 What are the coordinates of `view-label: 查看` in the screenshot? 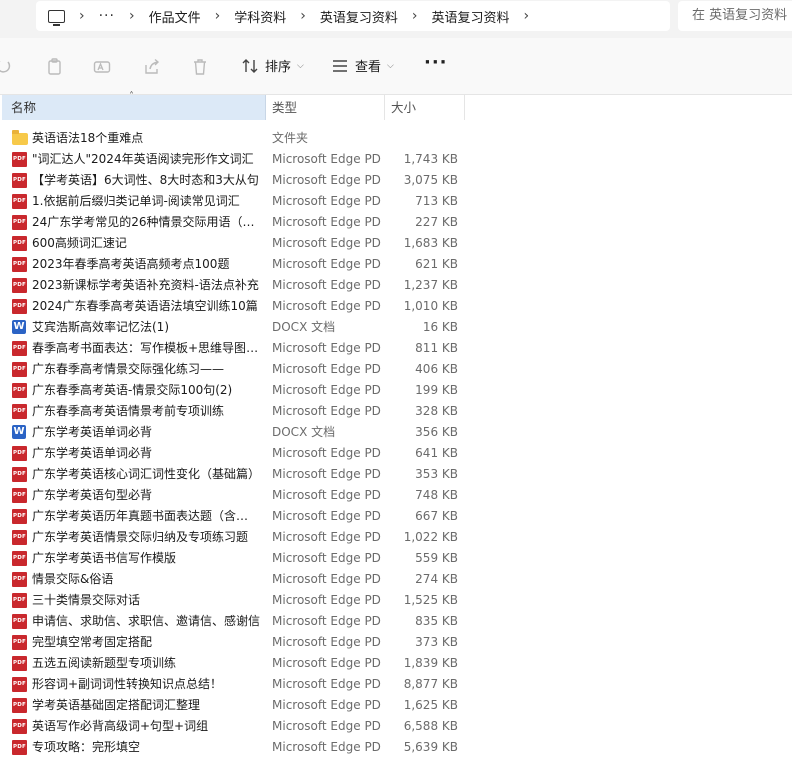 It's located at (368, 67).